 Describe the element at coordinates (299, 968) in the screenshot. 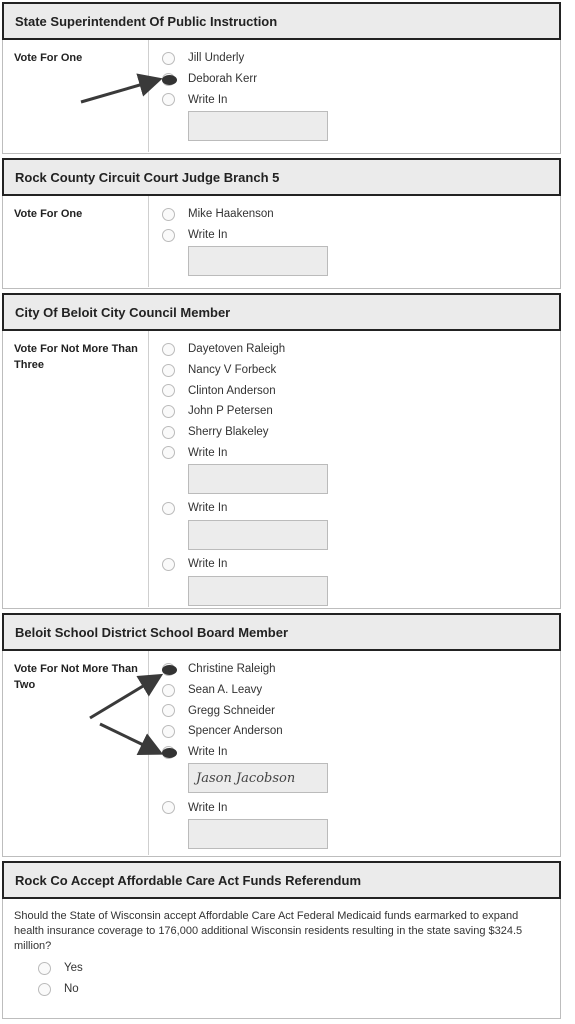

I see `option-yes: Yes` at that location.